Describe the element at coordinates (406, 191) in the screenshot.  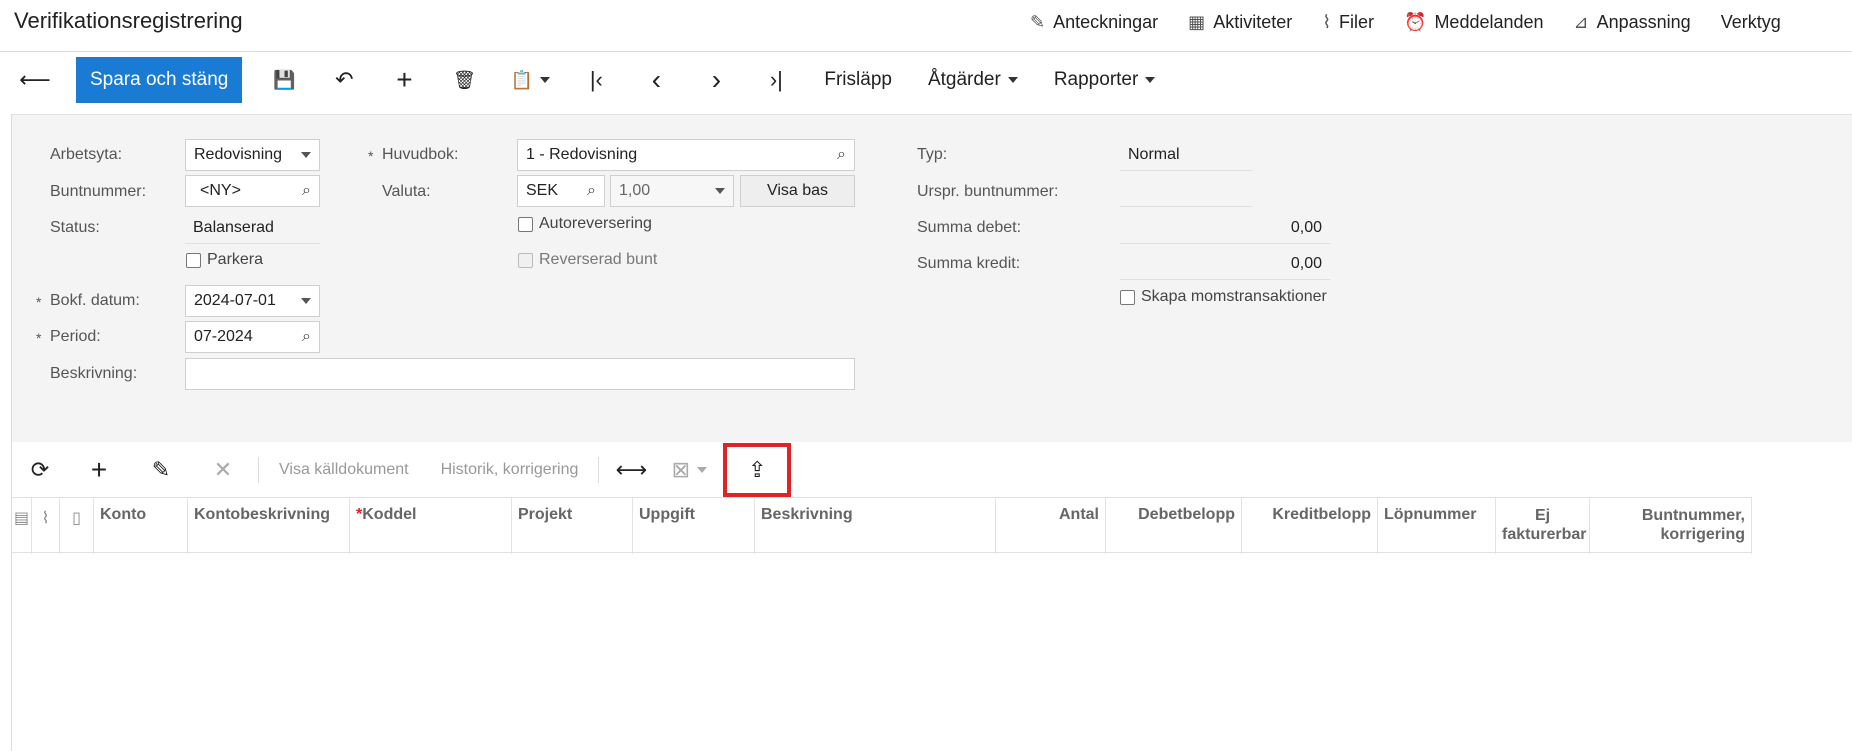
I see `currency-label: Valuta:` at that location.